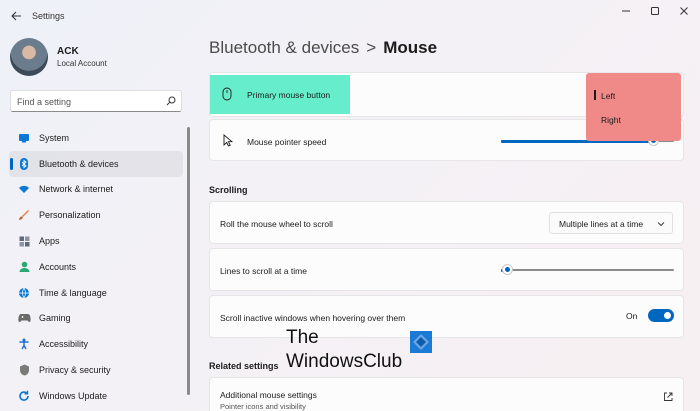 The image size is (700, 411). I want to click on avatar, so click(29, 57).